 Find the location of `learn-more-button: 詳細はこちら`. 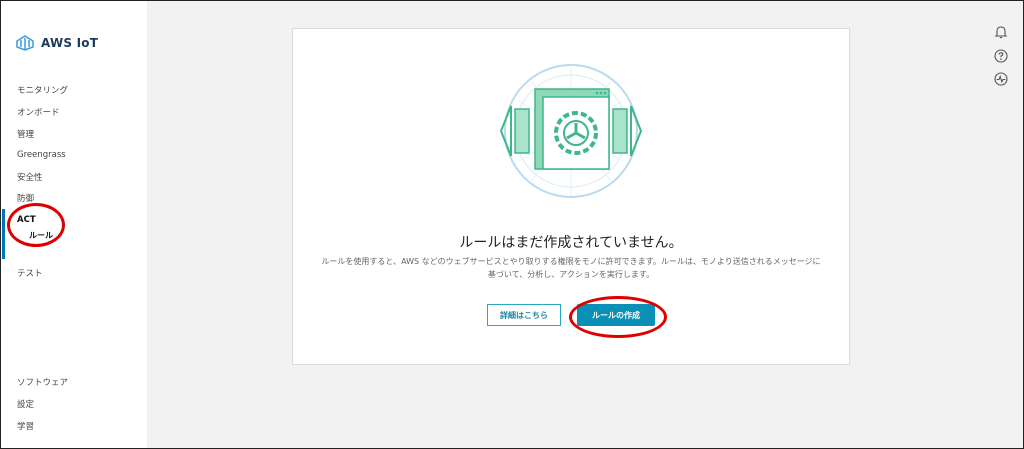

learn-more-button: 詳細はこちら is located at coordinates (524, 315).